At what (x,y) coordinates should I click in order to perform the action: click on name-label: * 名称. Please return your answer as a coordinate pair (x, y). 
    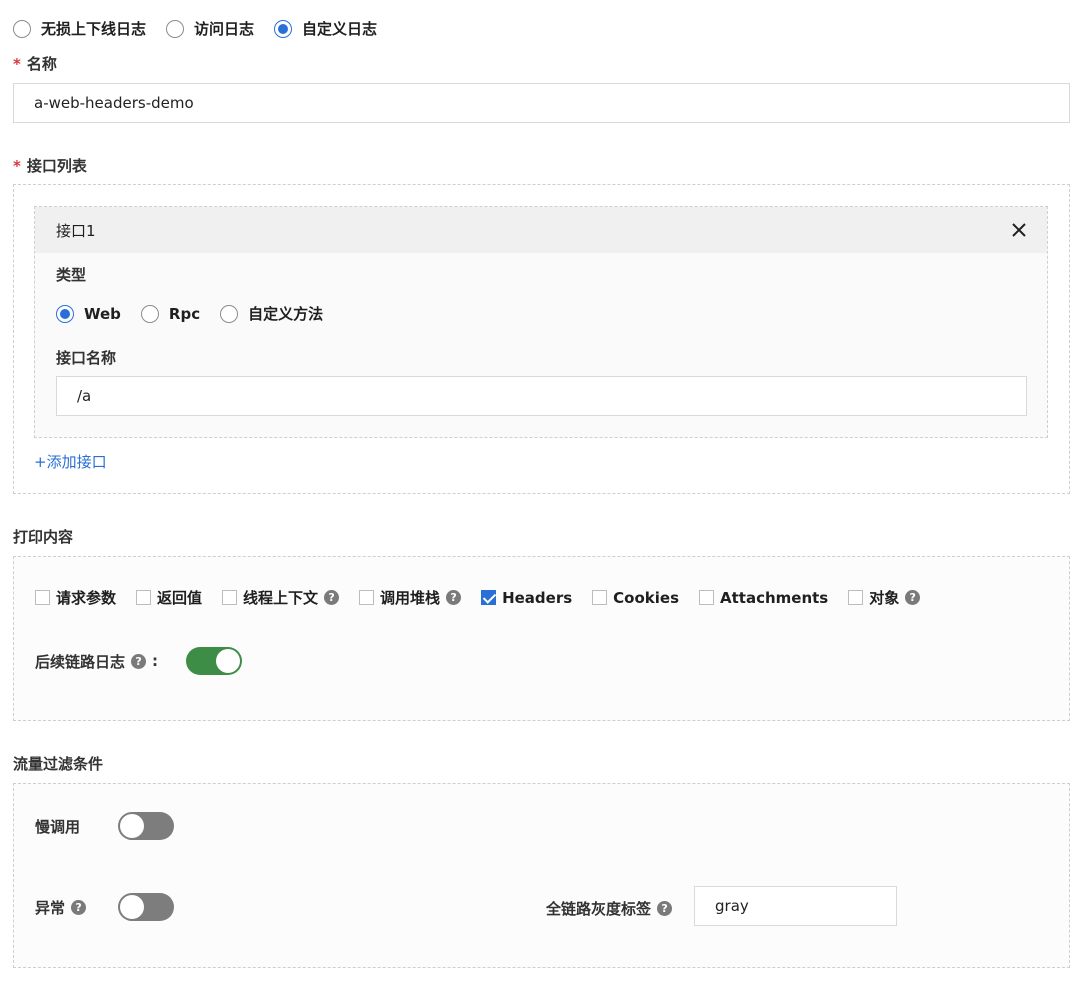
    Looking at the image, I should click on (35, 64).